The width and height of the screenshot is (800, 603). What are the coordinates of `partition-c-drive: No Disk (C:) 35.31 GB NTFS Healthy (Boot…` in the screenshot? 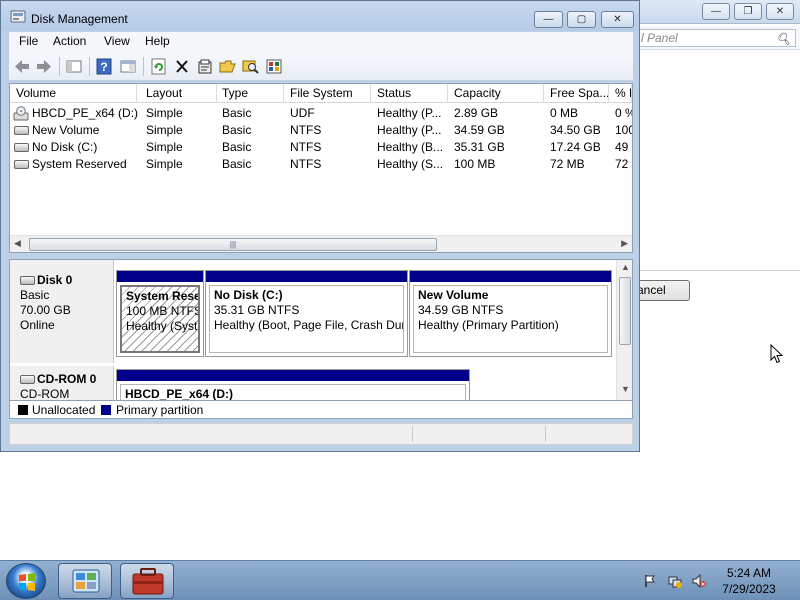 It's located at (306, 313).